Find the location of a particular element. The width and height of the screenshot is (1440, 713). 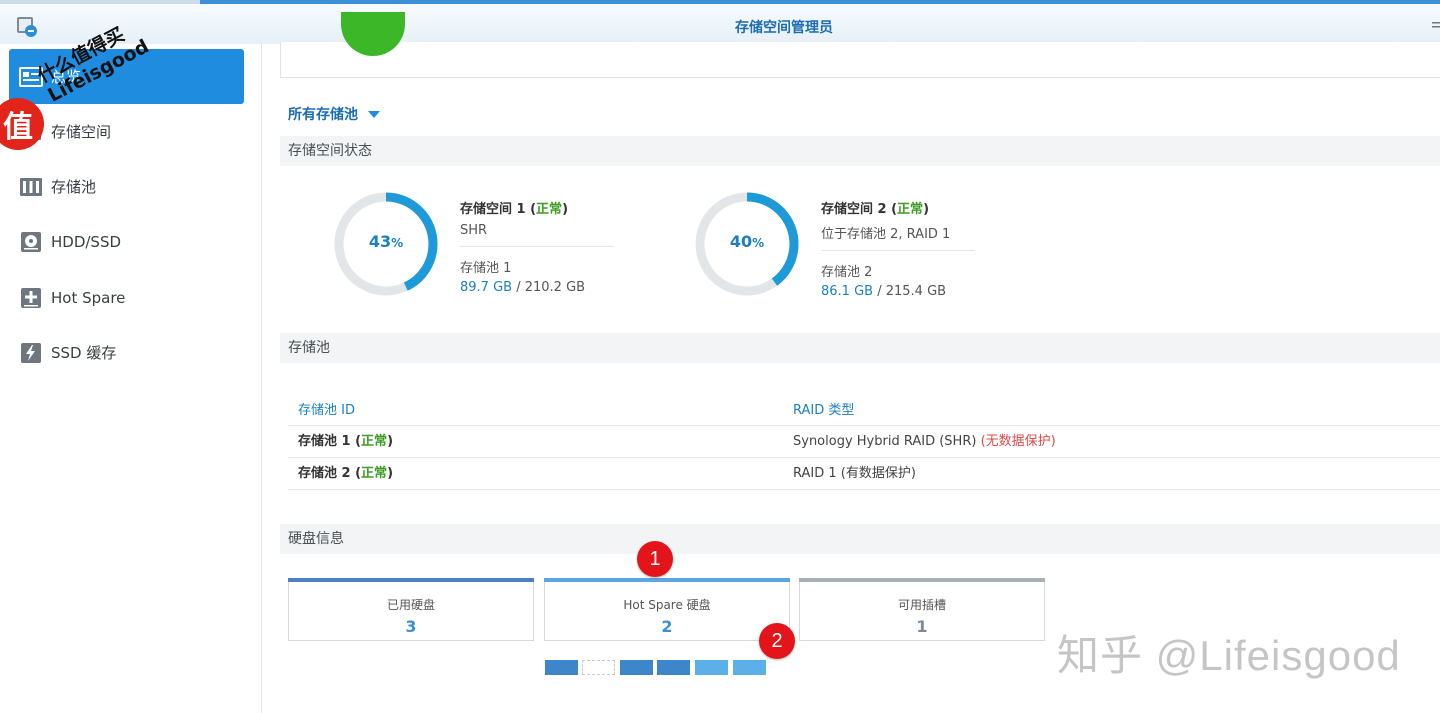

sidebar-item-label: Hot Spare is located at coordinates (88, 297).